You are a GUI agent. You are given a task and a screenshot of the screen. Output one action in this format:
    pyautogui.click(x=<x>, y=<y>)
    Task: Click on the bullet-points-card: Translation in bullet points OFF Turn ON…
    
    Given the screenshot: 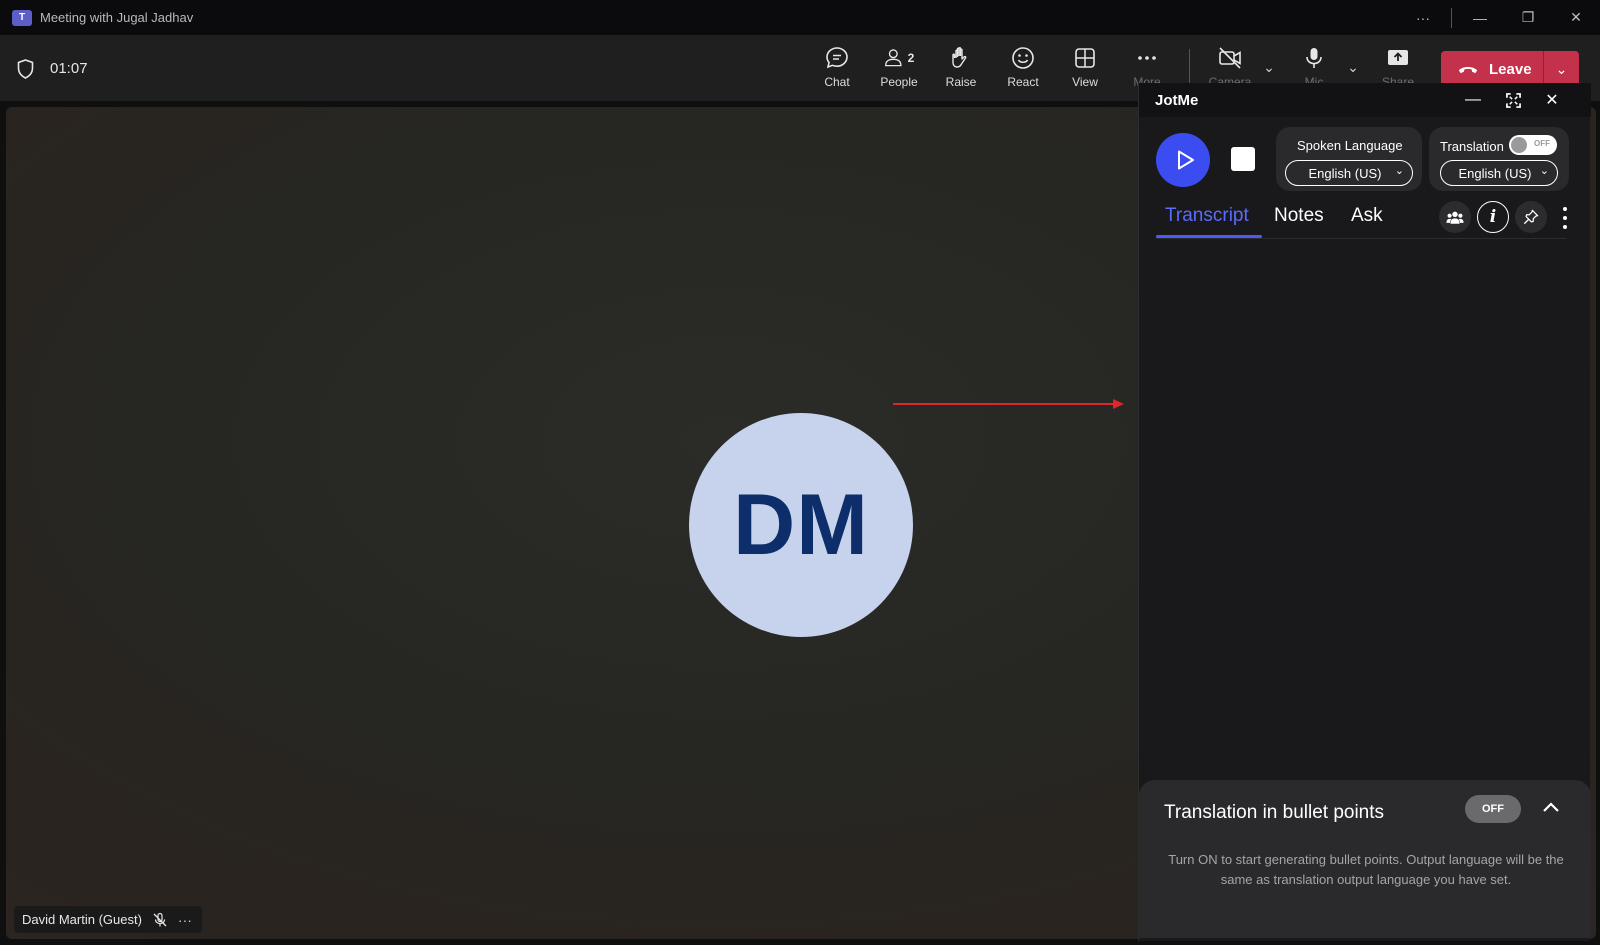 What is the action you would take?
    pyautogui.click(x=1365, y=859)
    